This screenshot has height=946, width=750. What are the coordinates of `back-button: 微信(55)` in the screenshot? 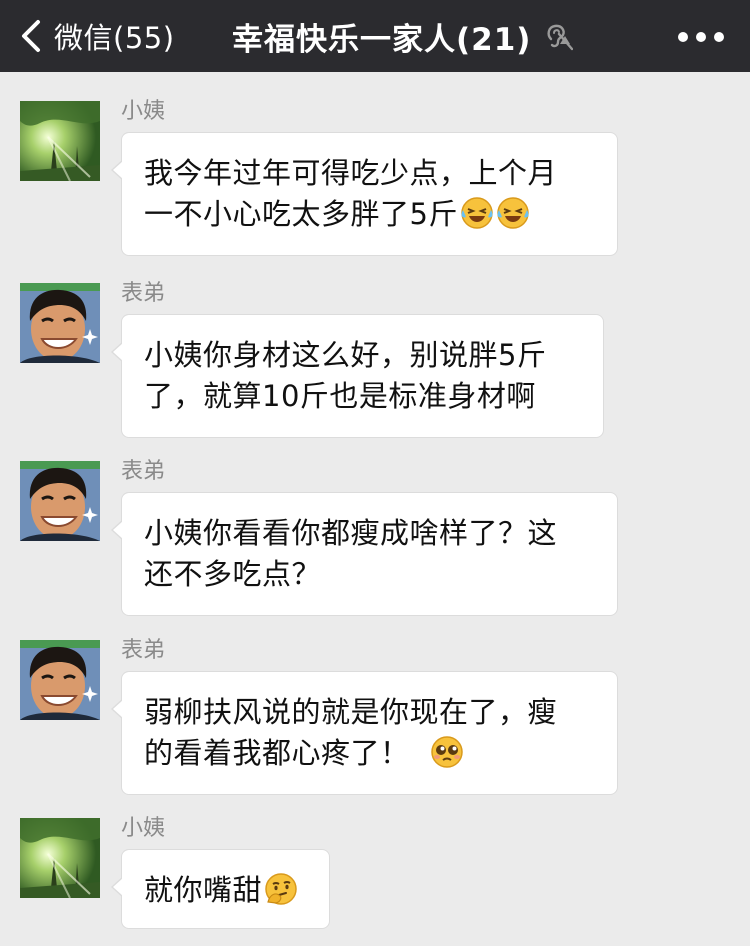 It's located at (96, 36).